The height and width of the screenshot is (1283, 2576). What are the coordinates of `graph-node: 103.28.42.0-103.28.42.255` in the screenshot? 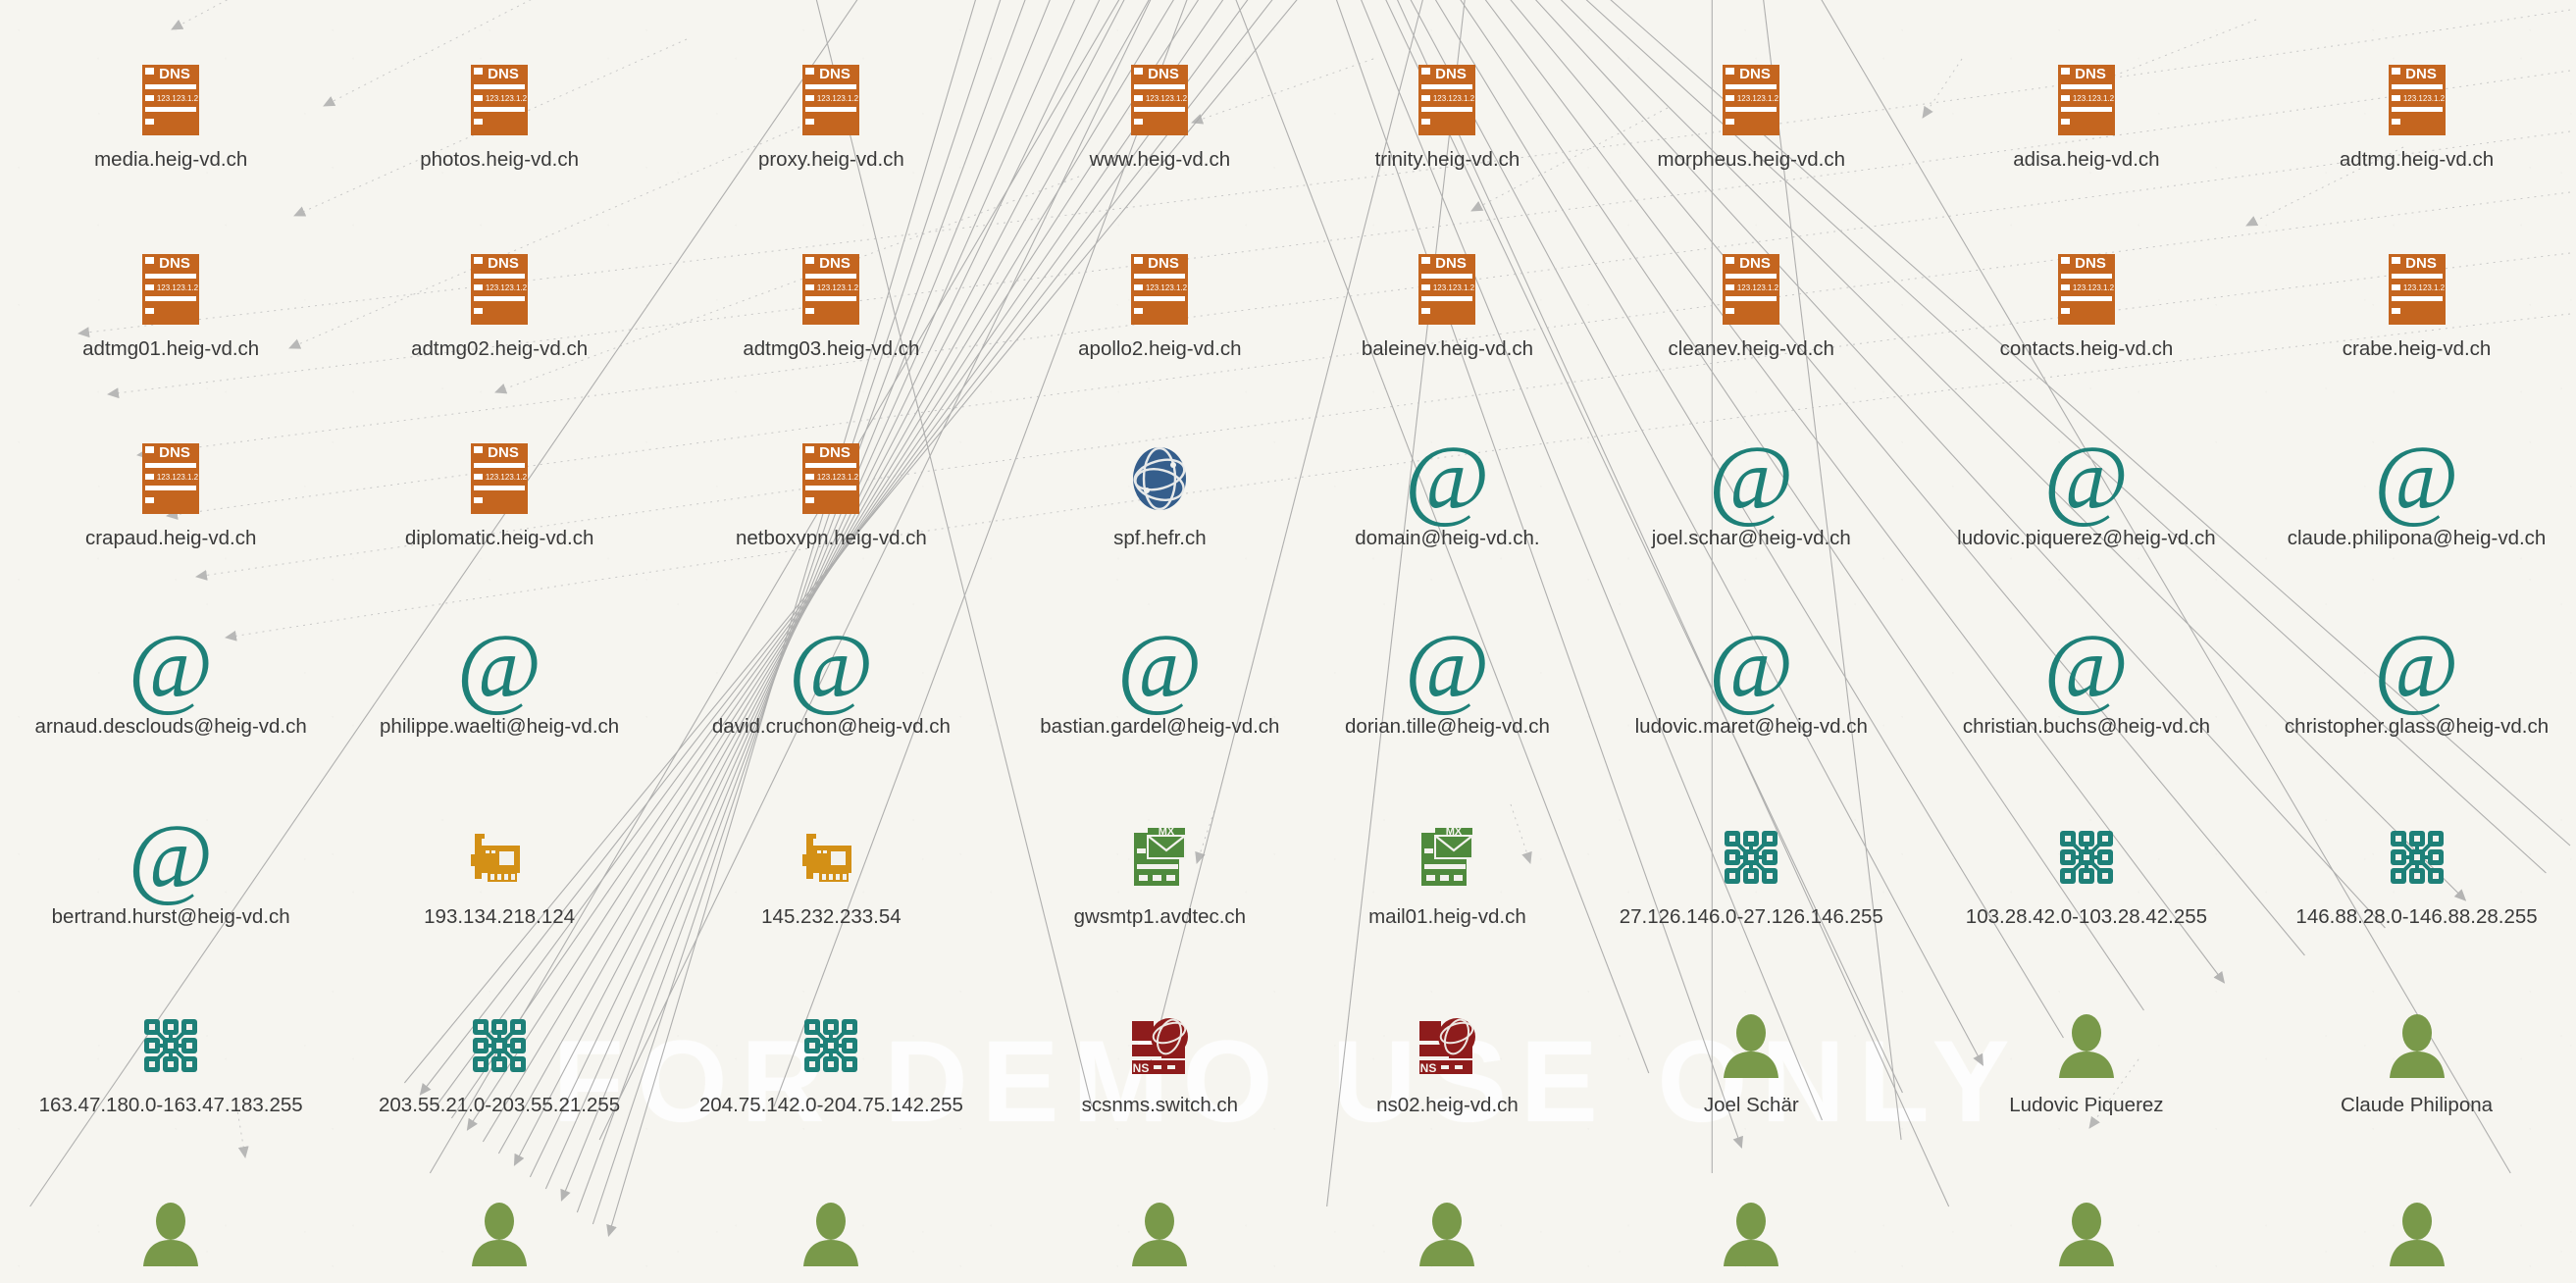 It's located at (2086, 872).